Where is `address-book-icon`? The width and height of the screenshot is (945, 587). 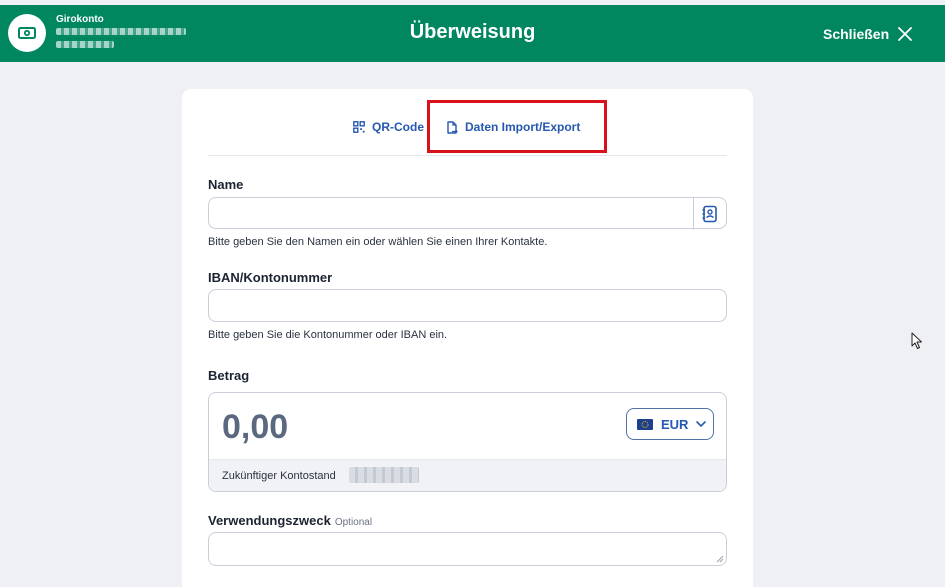 address-book-icon is located at coordinates (709, 214).